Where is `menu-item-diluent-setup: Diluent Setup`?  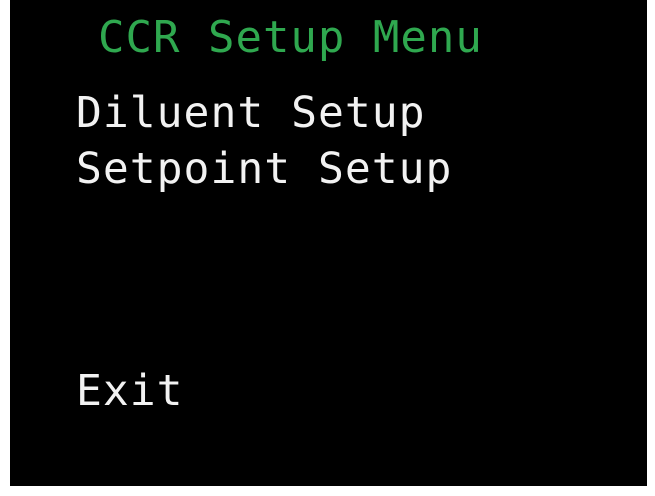
menu-item-diluent-setup: Diluent Setup is located at coordinates (251, 113).